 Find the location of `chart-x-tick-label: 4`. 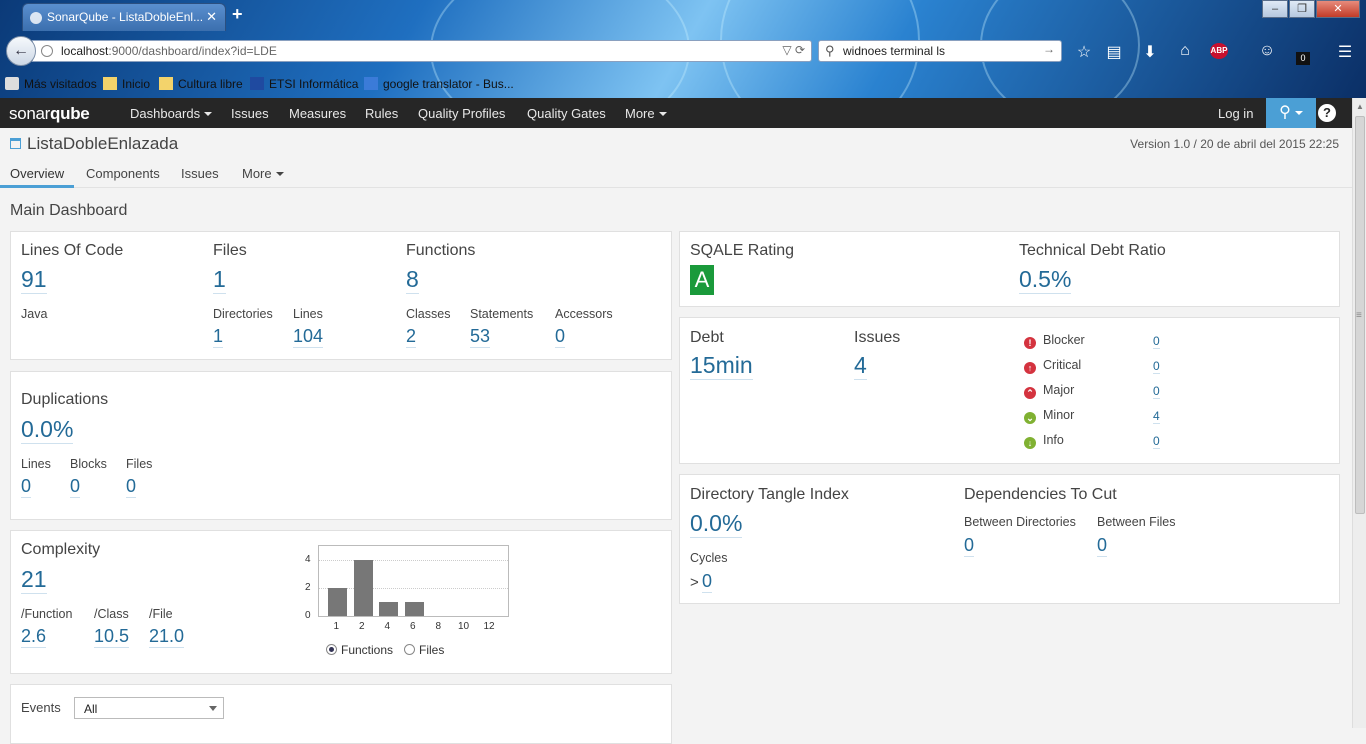

chart-x-tick-label: 4 is located at coordinates (387, 626).